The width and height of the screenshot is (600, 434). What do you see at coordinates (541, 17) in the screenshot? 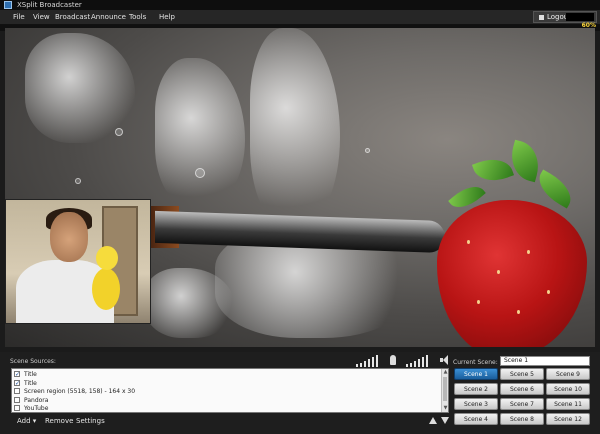
I see `lock-icon` at bounding box center [541, 17].